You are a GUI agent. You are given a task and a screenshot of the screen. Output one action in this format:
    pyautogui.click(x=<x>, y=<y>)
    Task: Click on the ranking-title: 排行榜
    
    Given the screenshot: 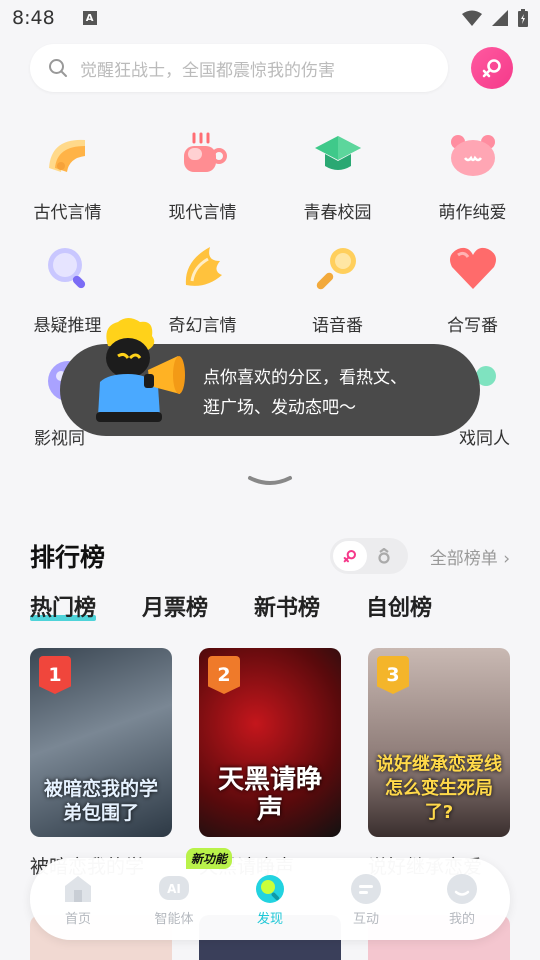 What is the action you would take?
    pyautogui.click(x=68, y=557)
    